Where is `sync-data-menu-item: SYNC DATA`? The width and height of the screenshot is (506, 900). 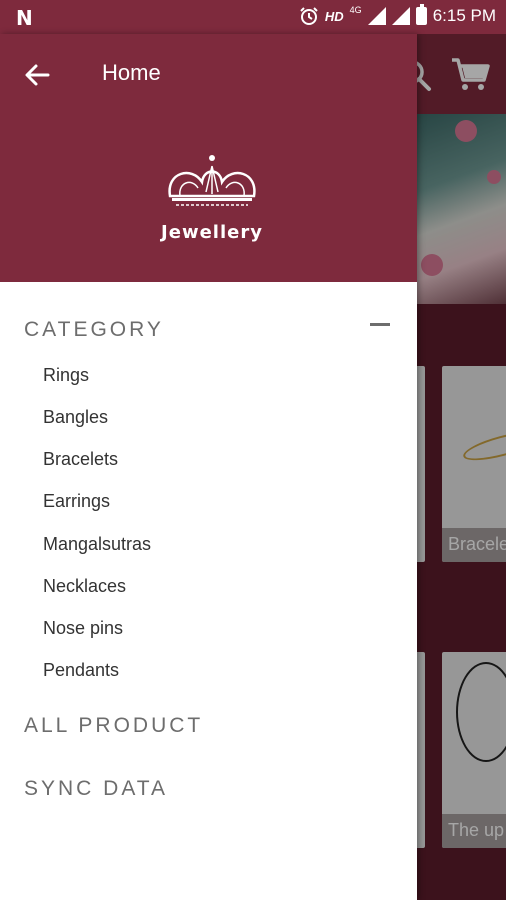 sync-data-menu-item: SYNC DATA is located at coordinates (96, 789).